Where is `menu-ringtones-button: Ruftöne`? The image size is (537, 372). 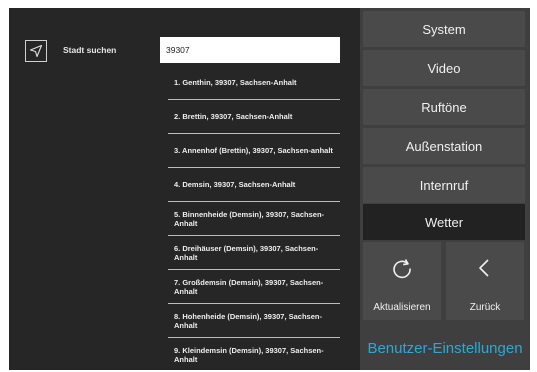
menu-ringtones-button: Ruftöne is located at coordinates (444, 107).